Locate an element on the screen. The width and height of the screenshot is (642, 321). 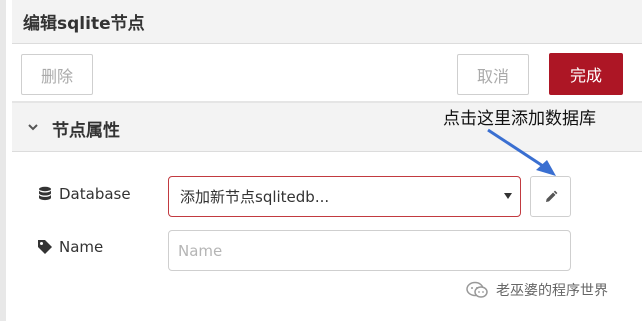
tray-header: 编辑sqlite节点 is located at coordinates (327, 22).